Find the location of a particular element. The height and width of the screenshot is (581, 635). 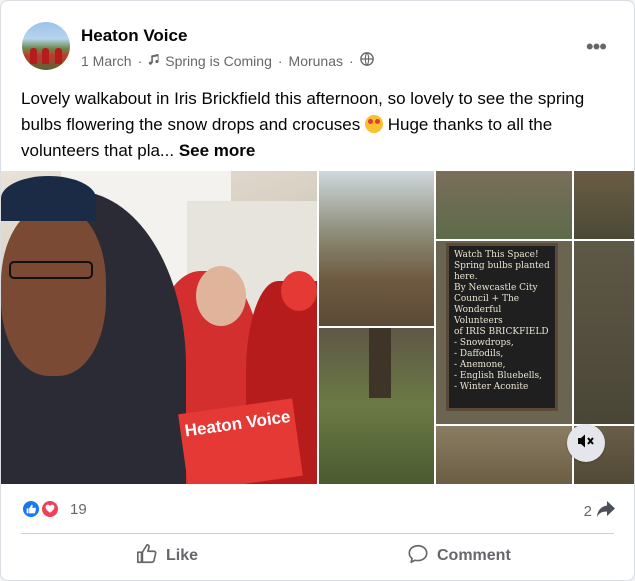

photo-woodland-path is located at coordinates (376, 248).